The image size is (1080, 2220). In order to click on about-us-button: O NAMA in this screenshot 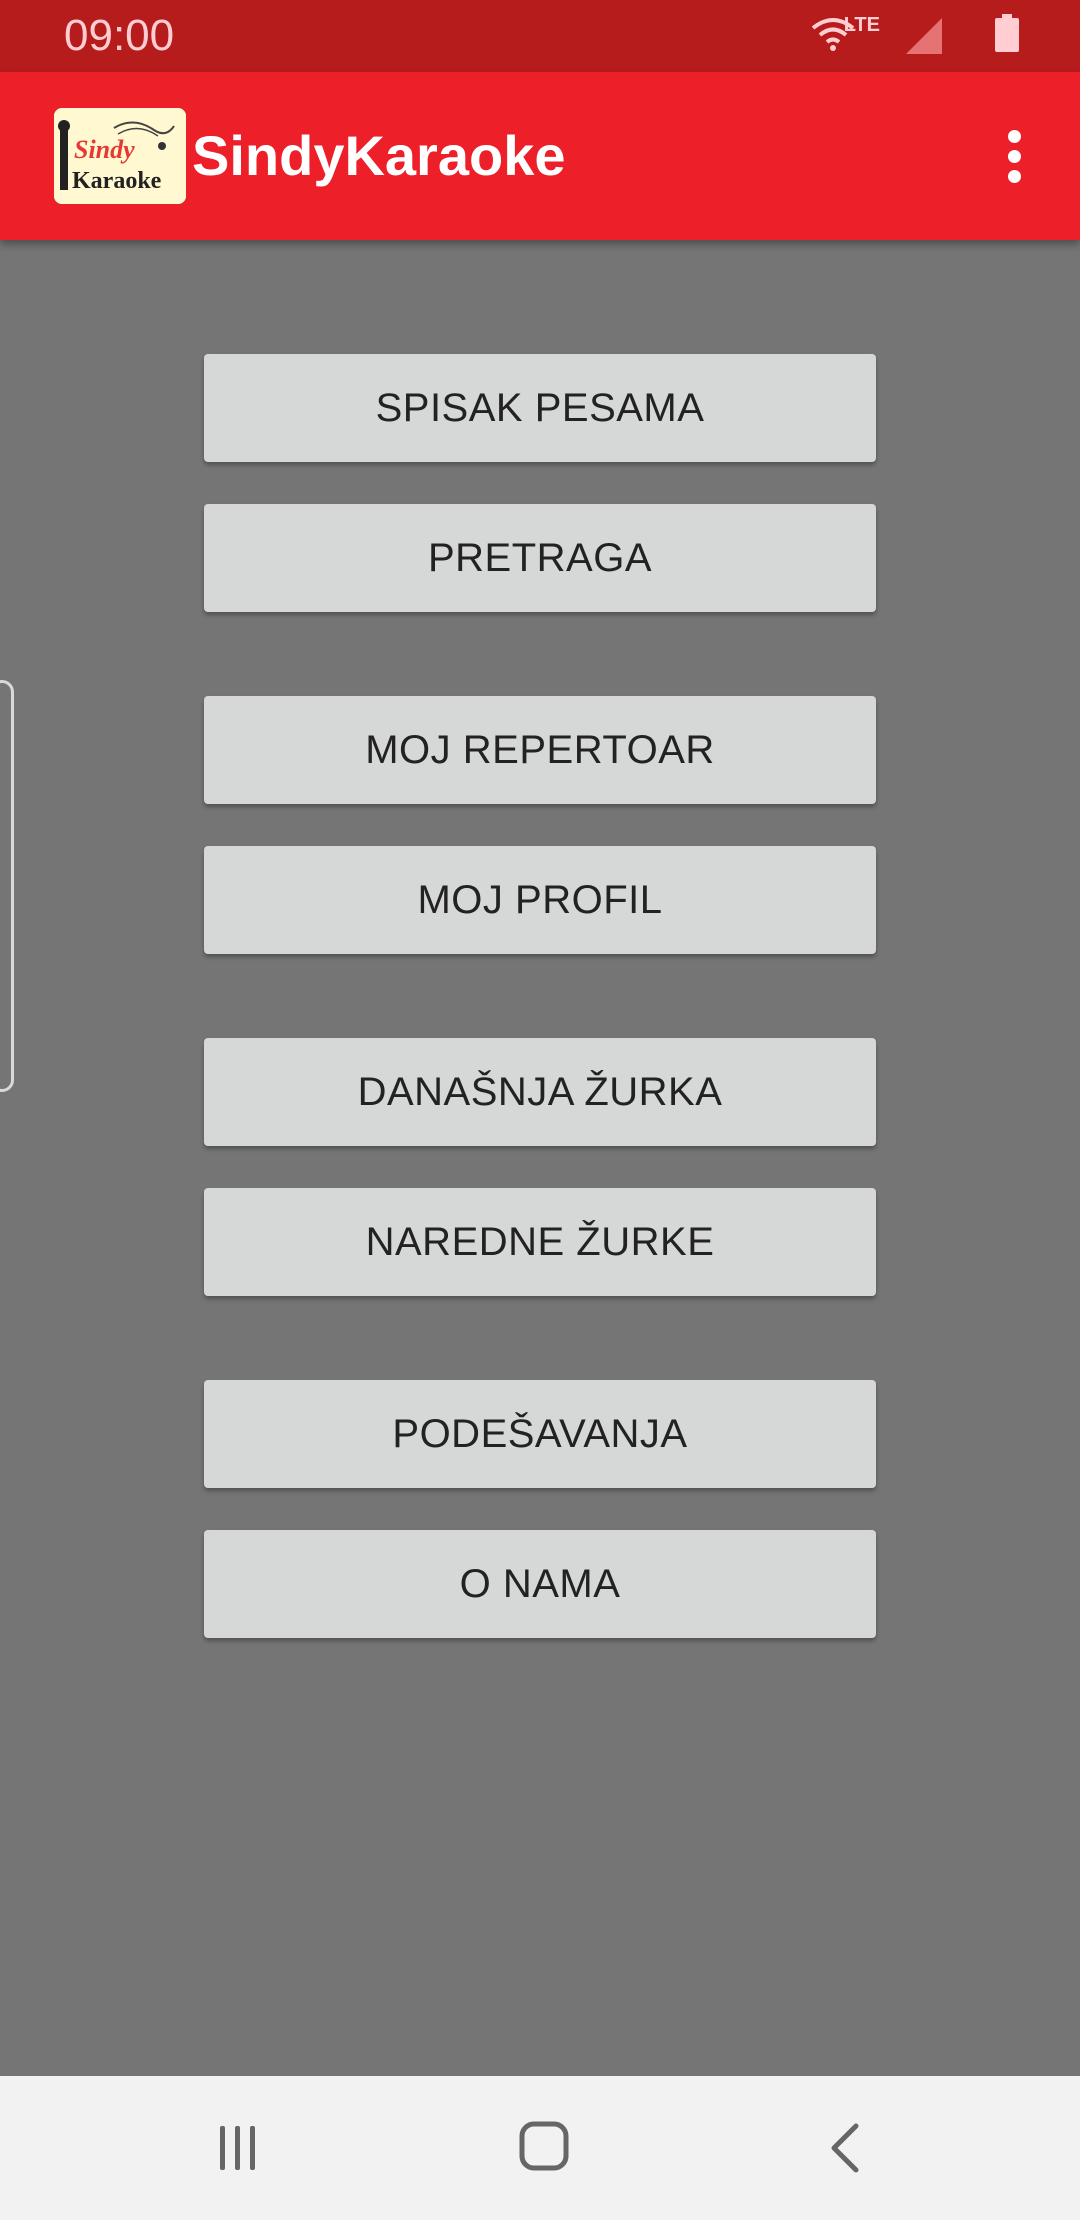, I will do `click(540, 1584)`.